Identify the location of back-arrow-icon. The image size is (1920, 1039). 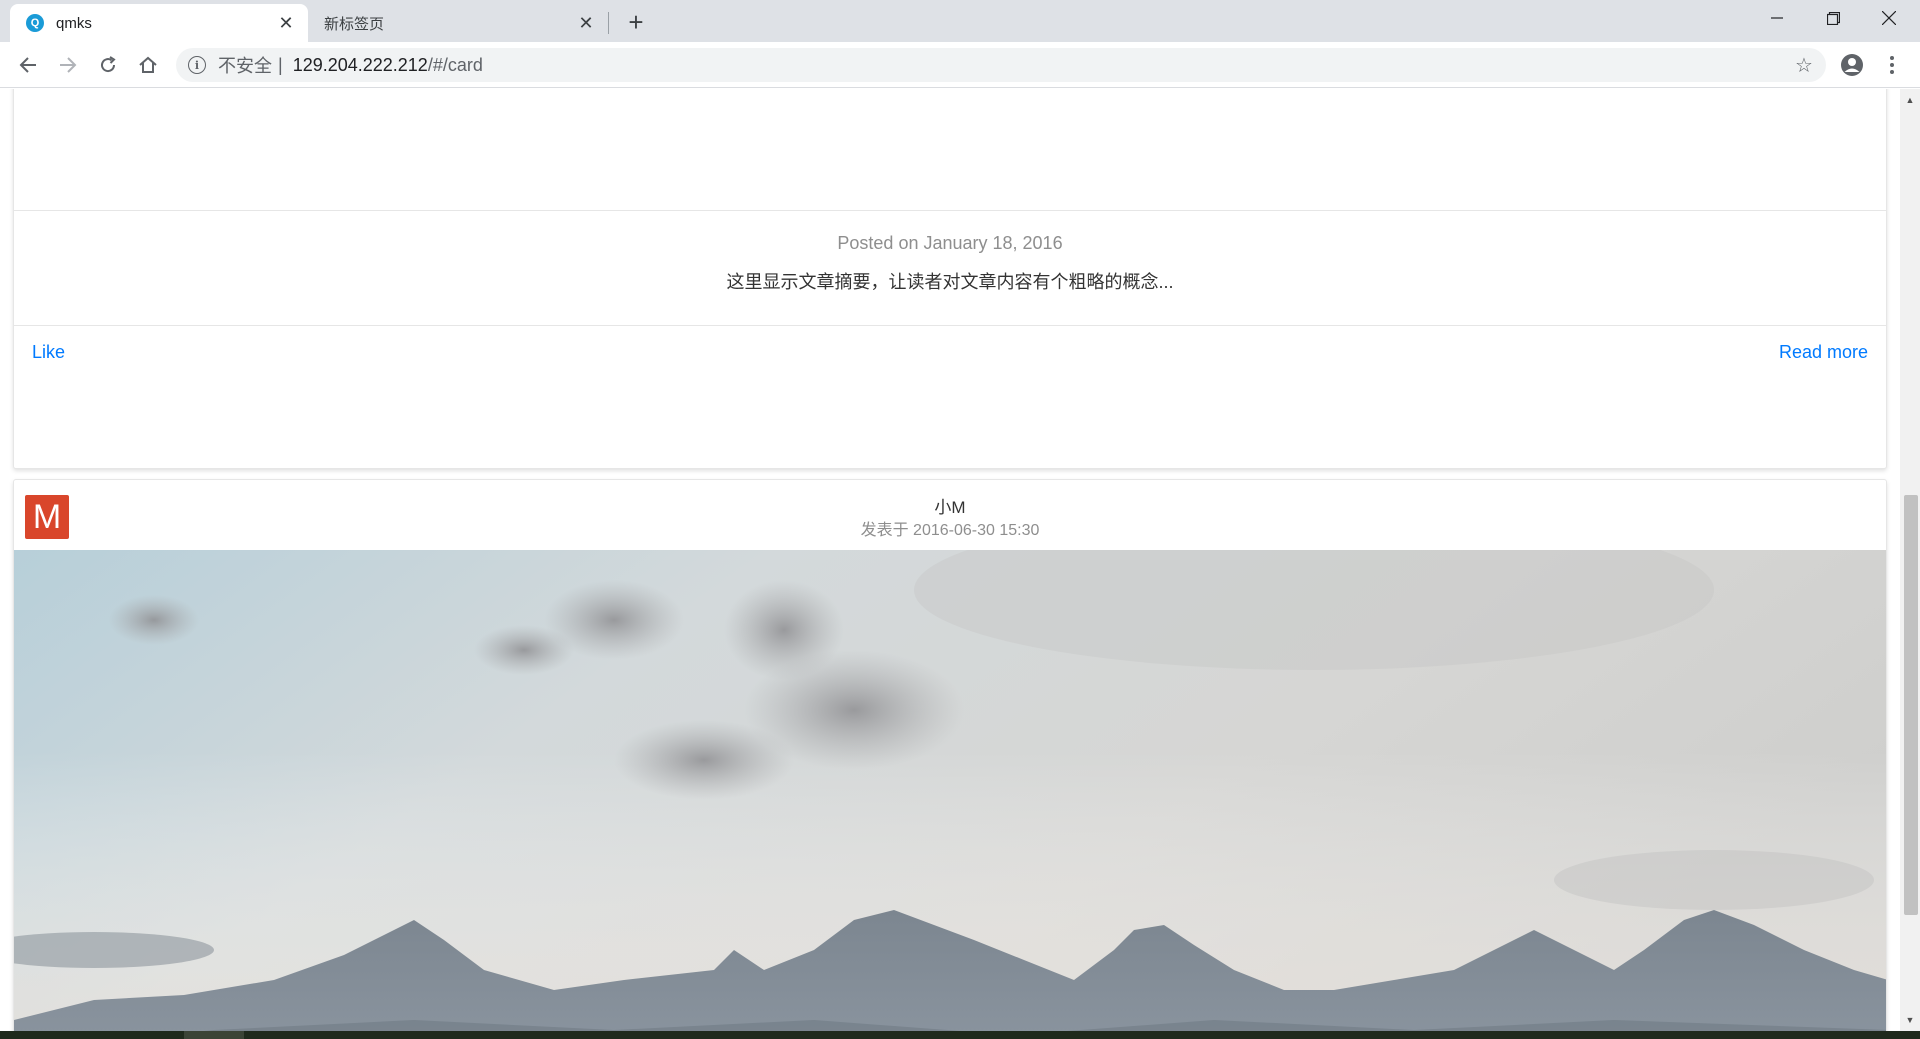
(28, 65).